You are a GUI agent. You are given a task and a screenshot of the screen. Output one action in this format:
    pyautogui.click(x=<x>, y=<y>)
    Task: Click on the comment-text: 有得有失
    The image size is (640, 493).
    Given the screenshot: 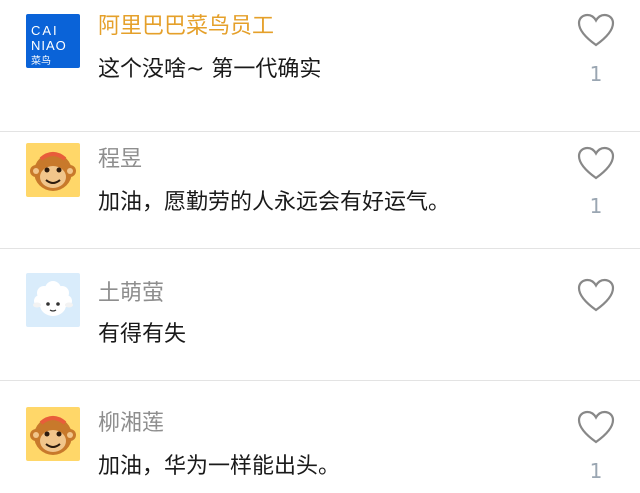 What is the action you would take?
    pyautogui.click(x=142, y=334)
    